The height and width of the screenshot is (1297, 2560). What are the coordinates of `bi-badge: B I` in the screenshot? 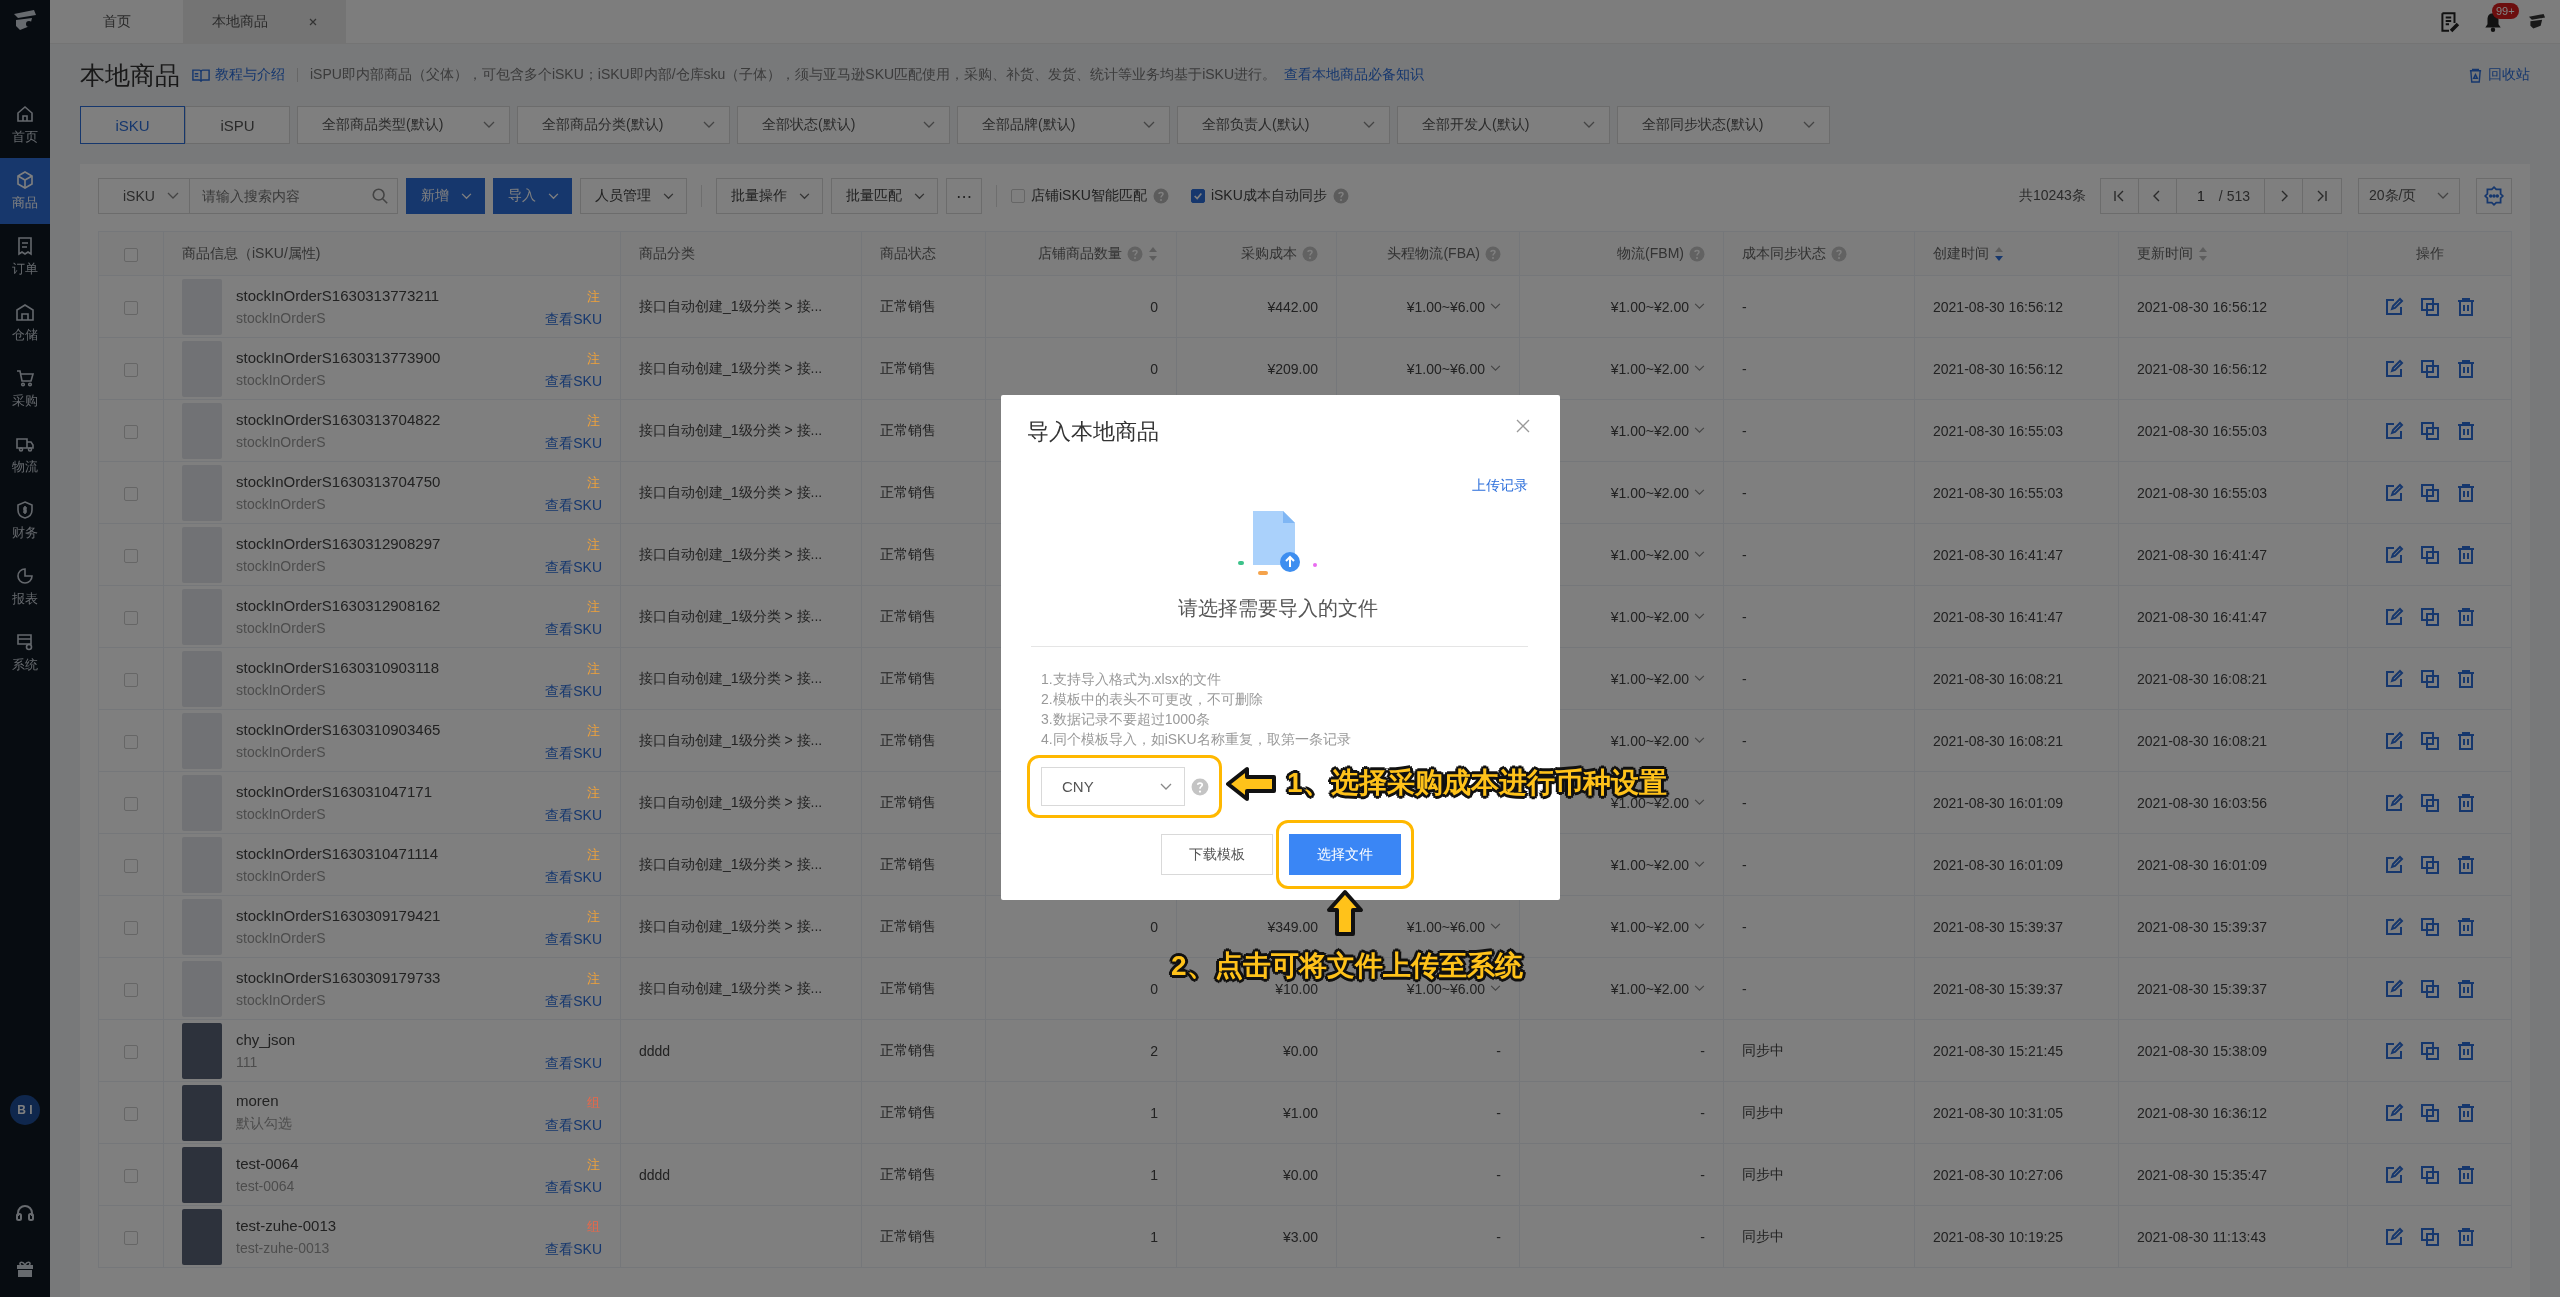 It's located at (25, 1110).